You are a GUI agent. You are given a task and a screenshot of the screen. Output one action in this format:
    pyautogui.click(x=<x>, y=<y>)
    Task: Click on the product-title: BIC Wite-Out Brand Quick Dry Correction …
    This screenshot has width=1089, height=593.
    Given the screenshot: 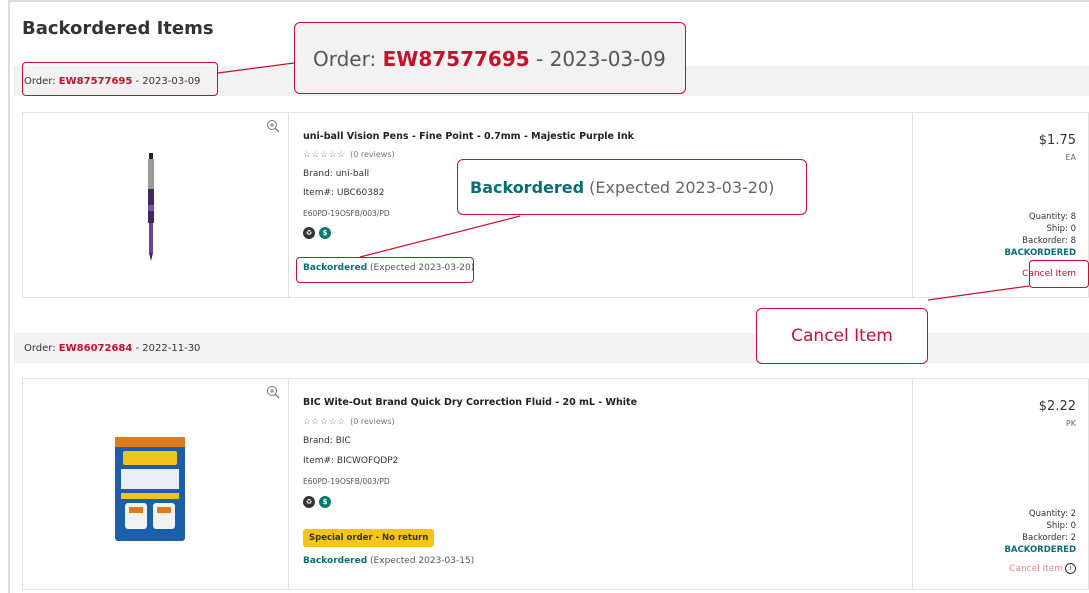 What is the action you would take?
    pyautogui.click(x=470, y=402)
    